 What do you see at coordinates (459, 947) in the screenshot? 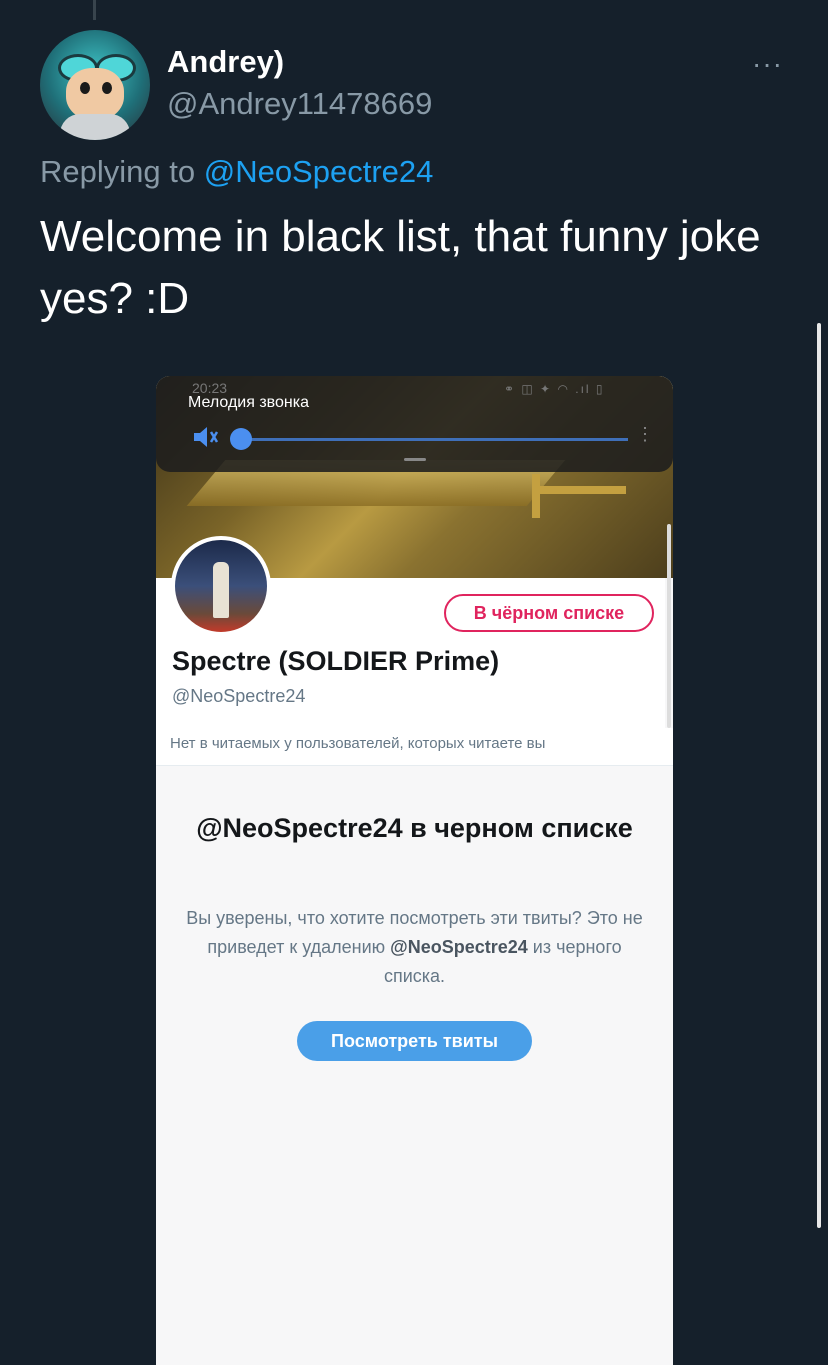
I see `notice-body-handle: @NeoSpectre24` at bounding box center [459, 947].